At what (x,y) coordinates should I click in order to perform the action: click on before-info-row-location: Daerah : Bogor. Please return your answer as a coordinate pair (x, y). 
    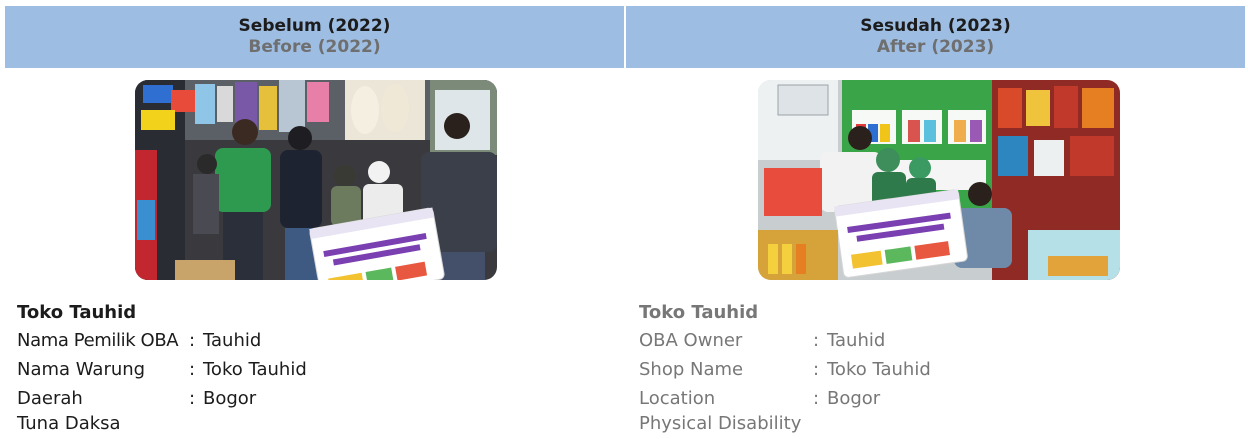
    Looking at the image, I should click on (162, 398).